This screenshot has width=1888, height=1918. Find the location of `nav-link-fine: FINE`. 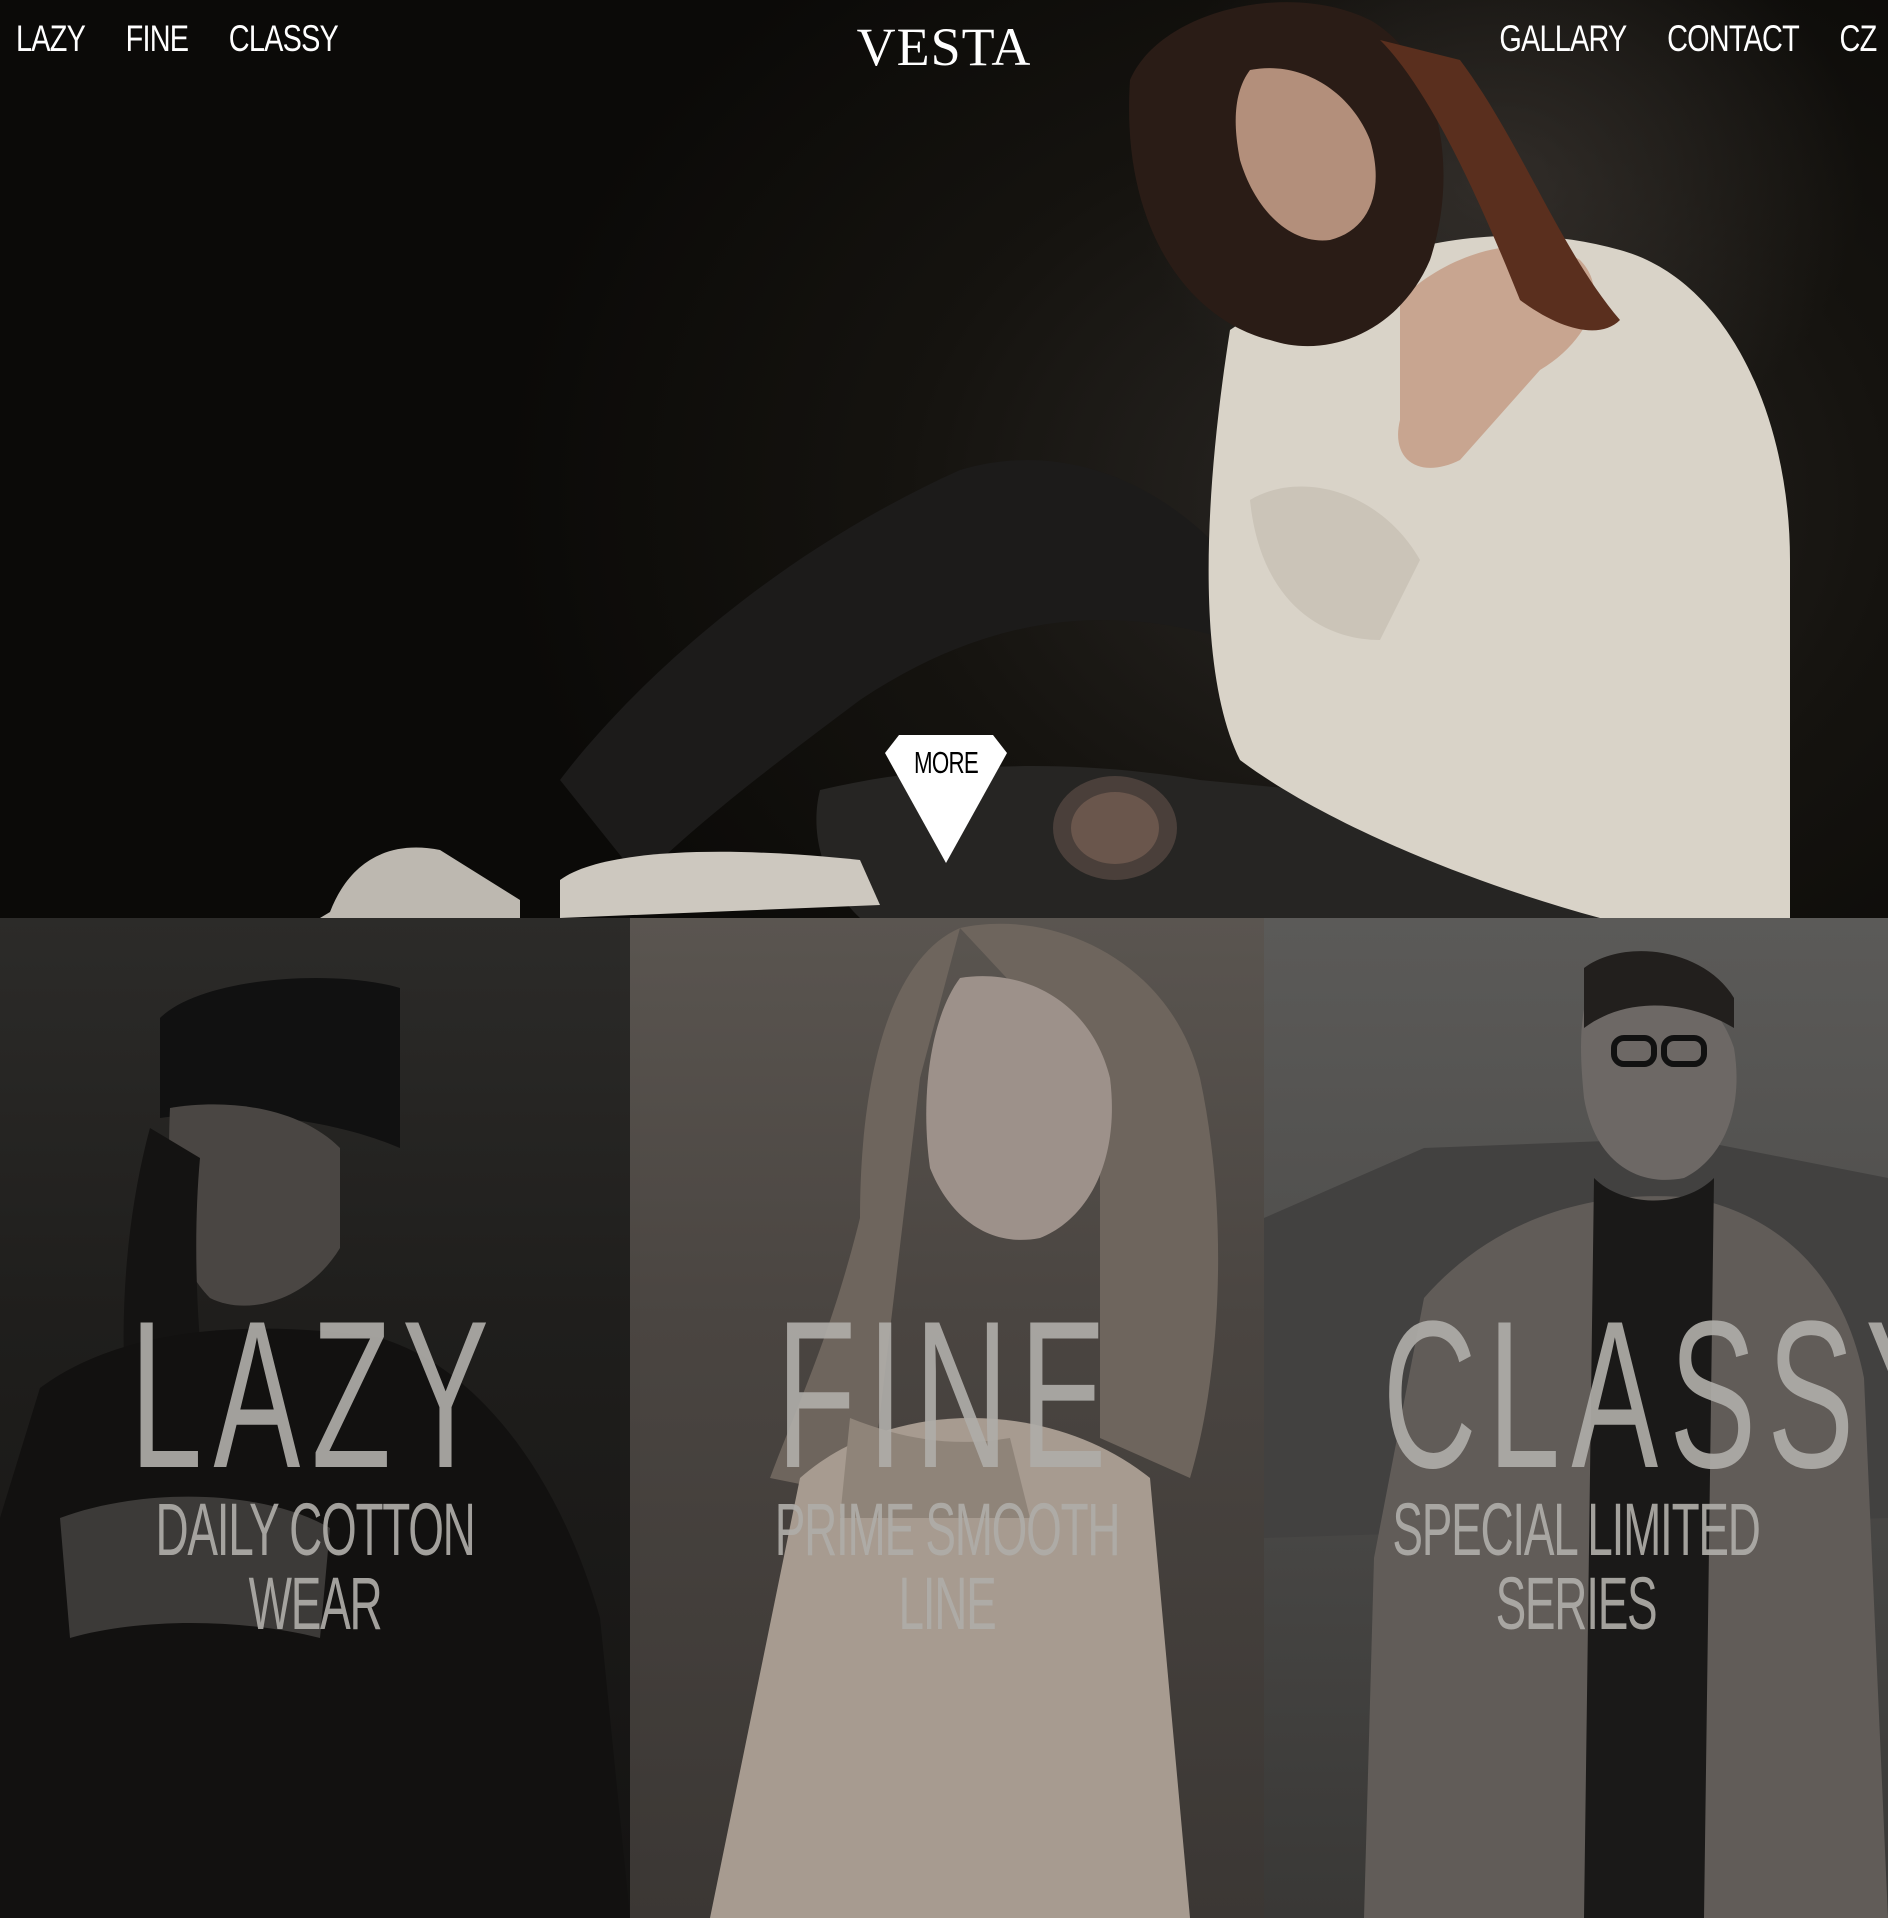

nav-link-fine: FINE is located at coordinates (157, 39).